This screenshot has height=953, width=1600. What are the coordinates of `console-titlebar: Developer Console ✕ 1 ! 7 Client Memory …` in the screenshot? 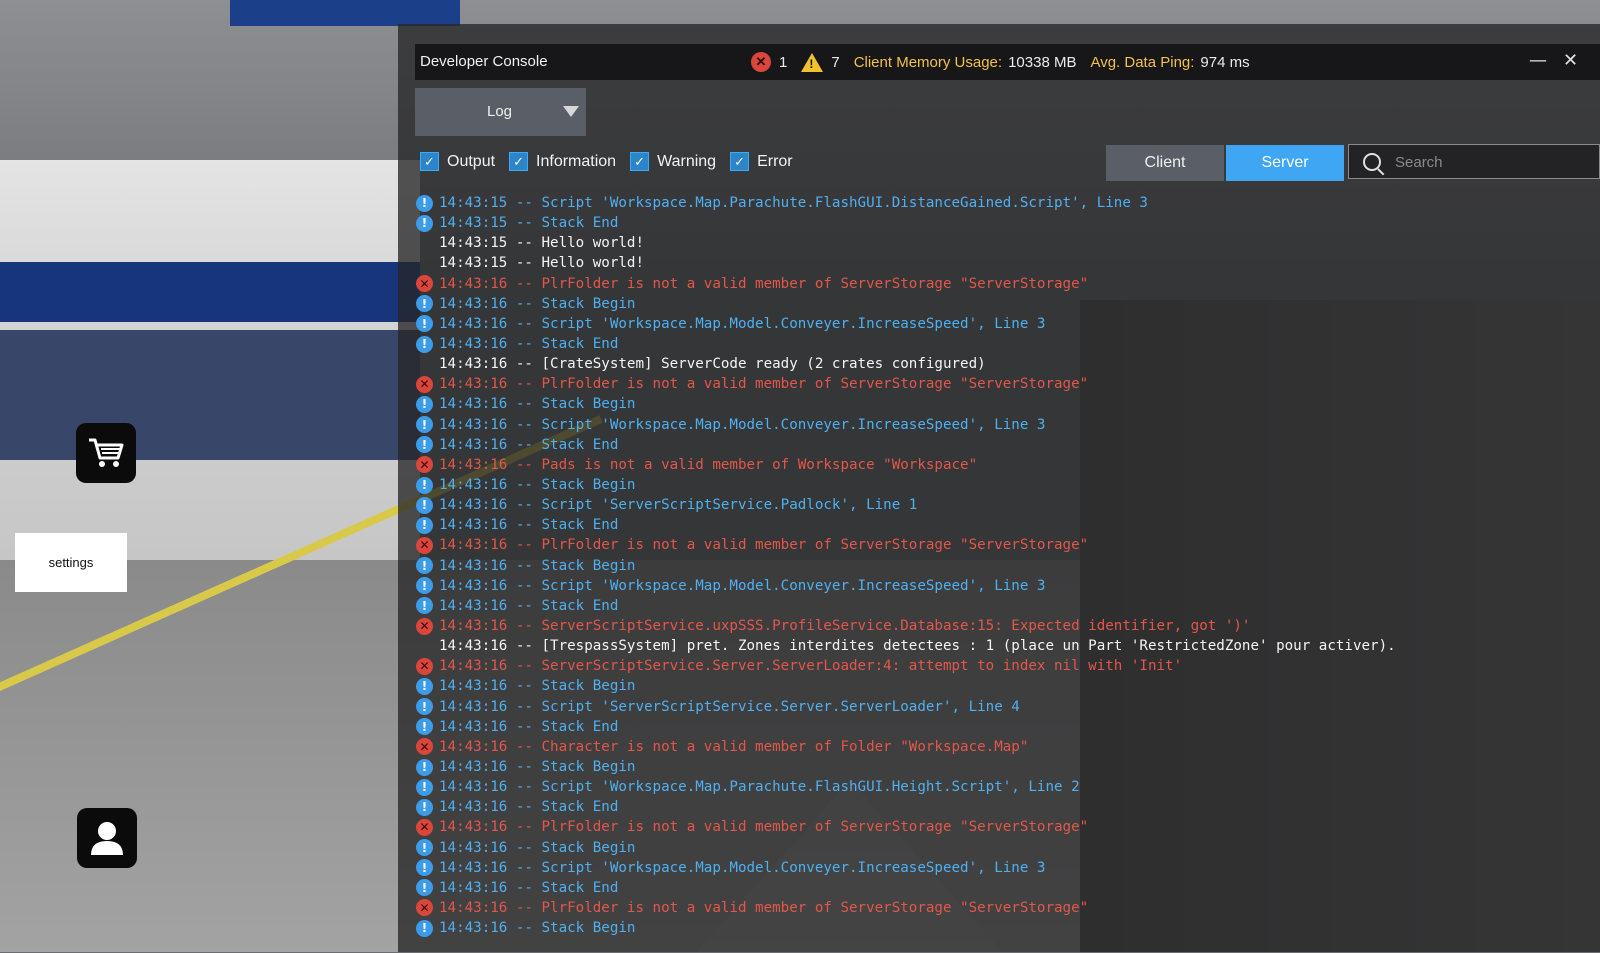 It's located at (1007, 62).